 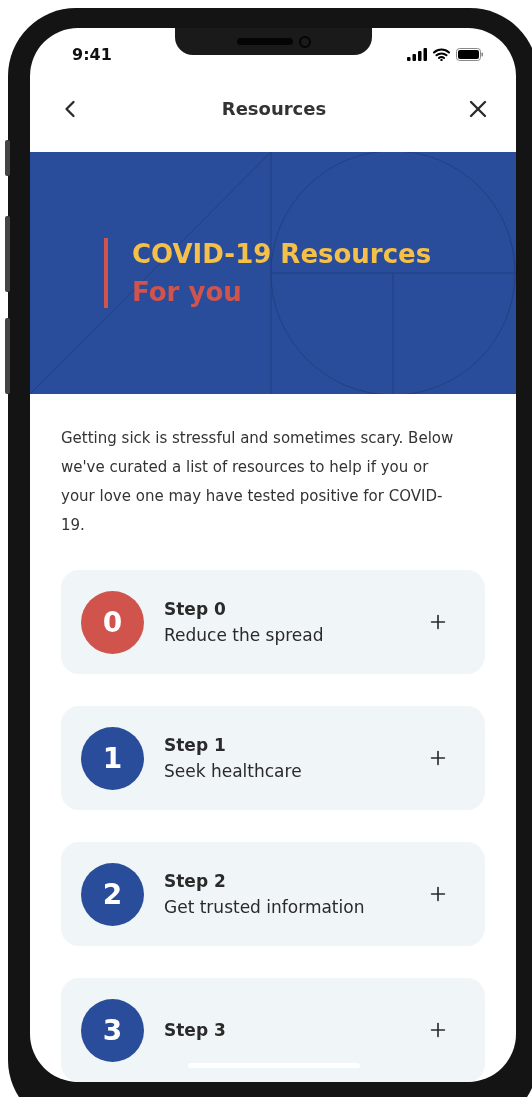 What do you see at coordinates (92, 55) in the screenshot?
I see `status-time: 9:41` at bounding box center [92, 55].